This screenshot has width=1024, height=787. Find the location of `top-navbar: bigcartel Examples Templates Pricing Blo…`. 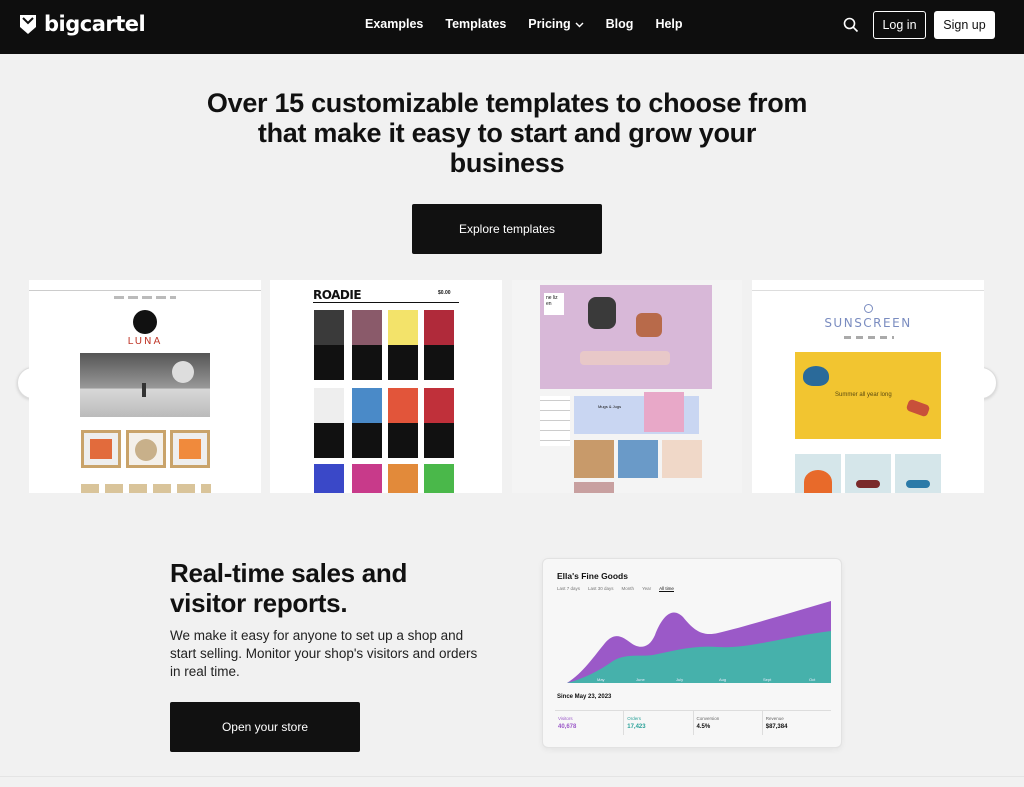

top-navbar: bigcartel Examples Templates Pricing Blo… is located at coordinates (512, 27).